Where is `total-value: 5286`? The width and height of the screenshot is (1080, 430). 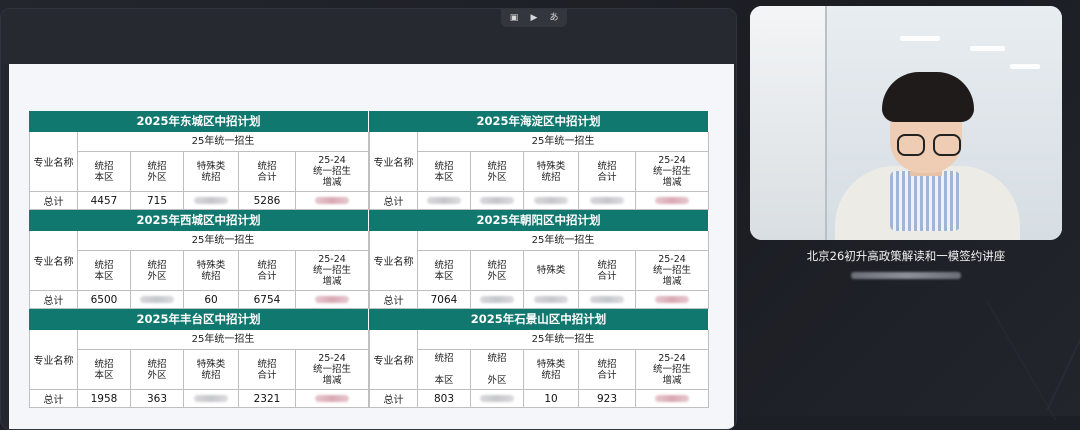
total-value: 5286 is located at coordinates (267, 200).